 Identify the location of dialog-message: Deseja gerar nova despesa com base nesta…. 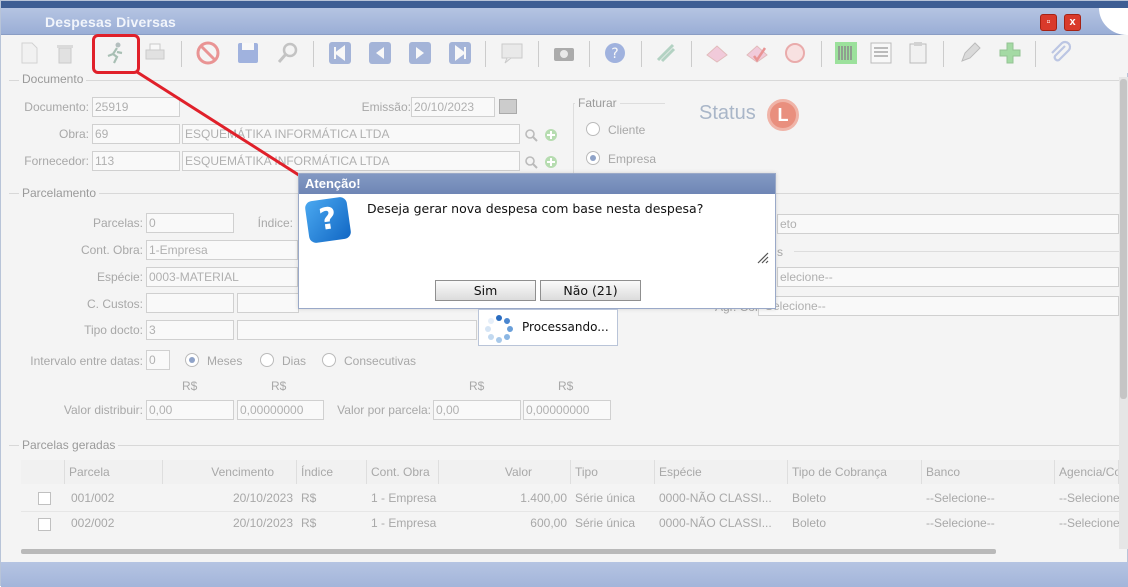
(535, 208).